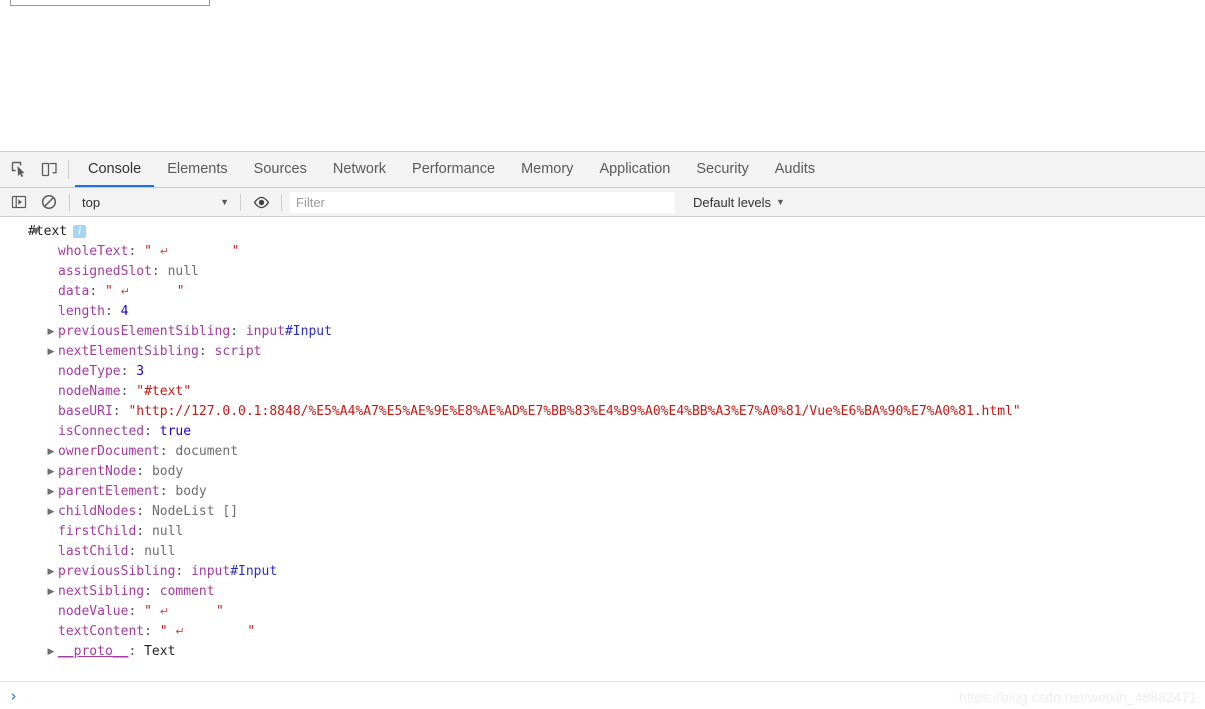 The image size is (1205, 709). Describe the element at coordinates (602, 472) in the screenshot. I see `console-property-row: ▶ parentNode: body` at that location.